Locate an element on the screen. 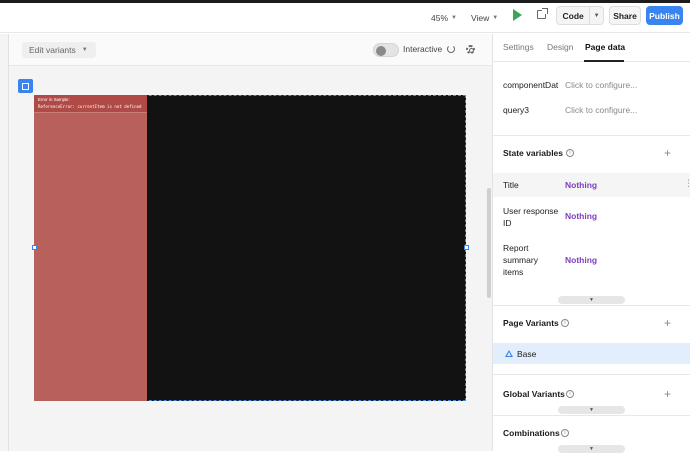 The height and width of the screenshot is (453, 690). edit-variants-button: Edit variants ▼ is located at coordinates (59, 50).